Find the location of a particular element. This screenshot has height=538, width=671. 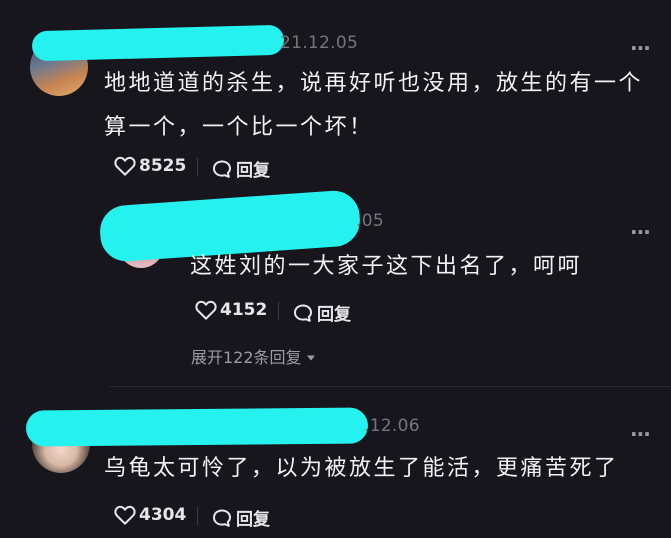

expand-replies-label: 展开122条回复 is located at coordinates (246, 357).